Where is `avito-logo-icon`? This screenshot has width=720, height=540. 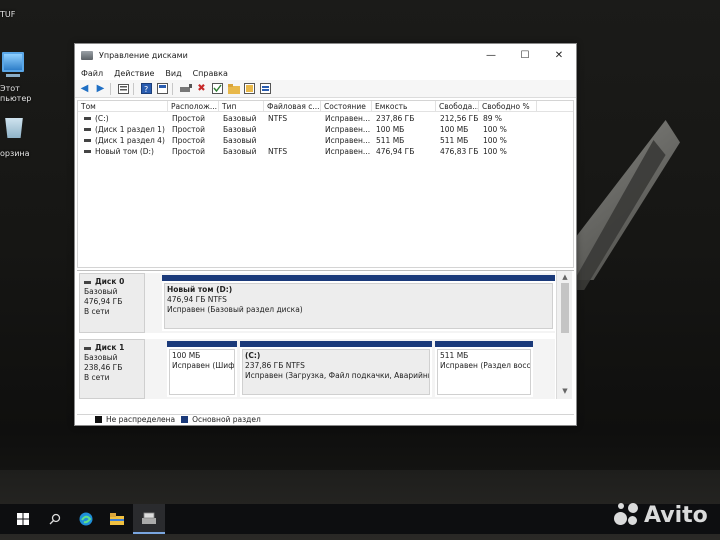 avito-logo-icon is located at coordinates (627, 515).